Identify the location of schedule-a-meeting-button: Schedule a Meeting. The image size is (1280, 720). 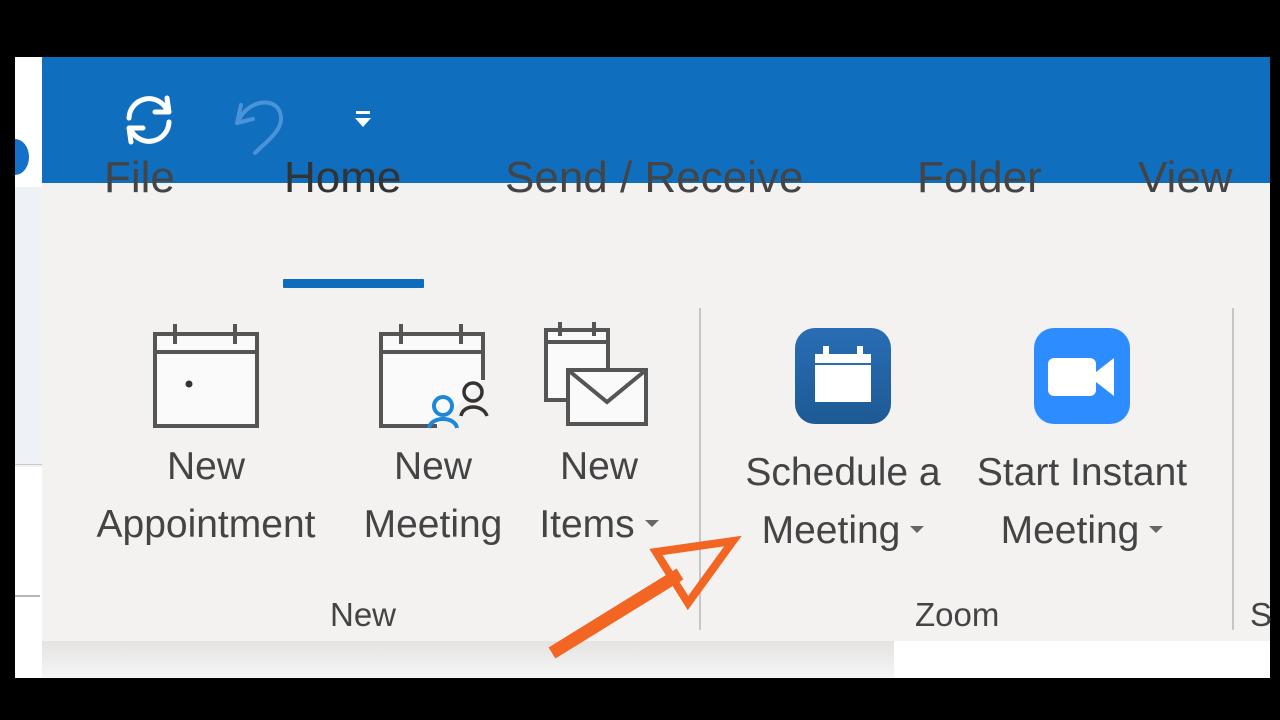
(843, 444).